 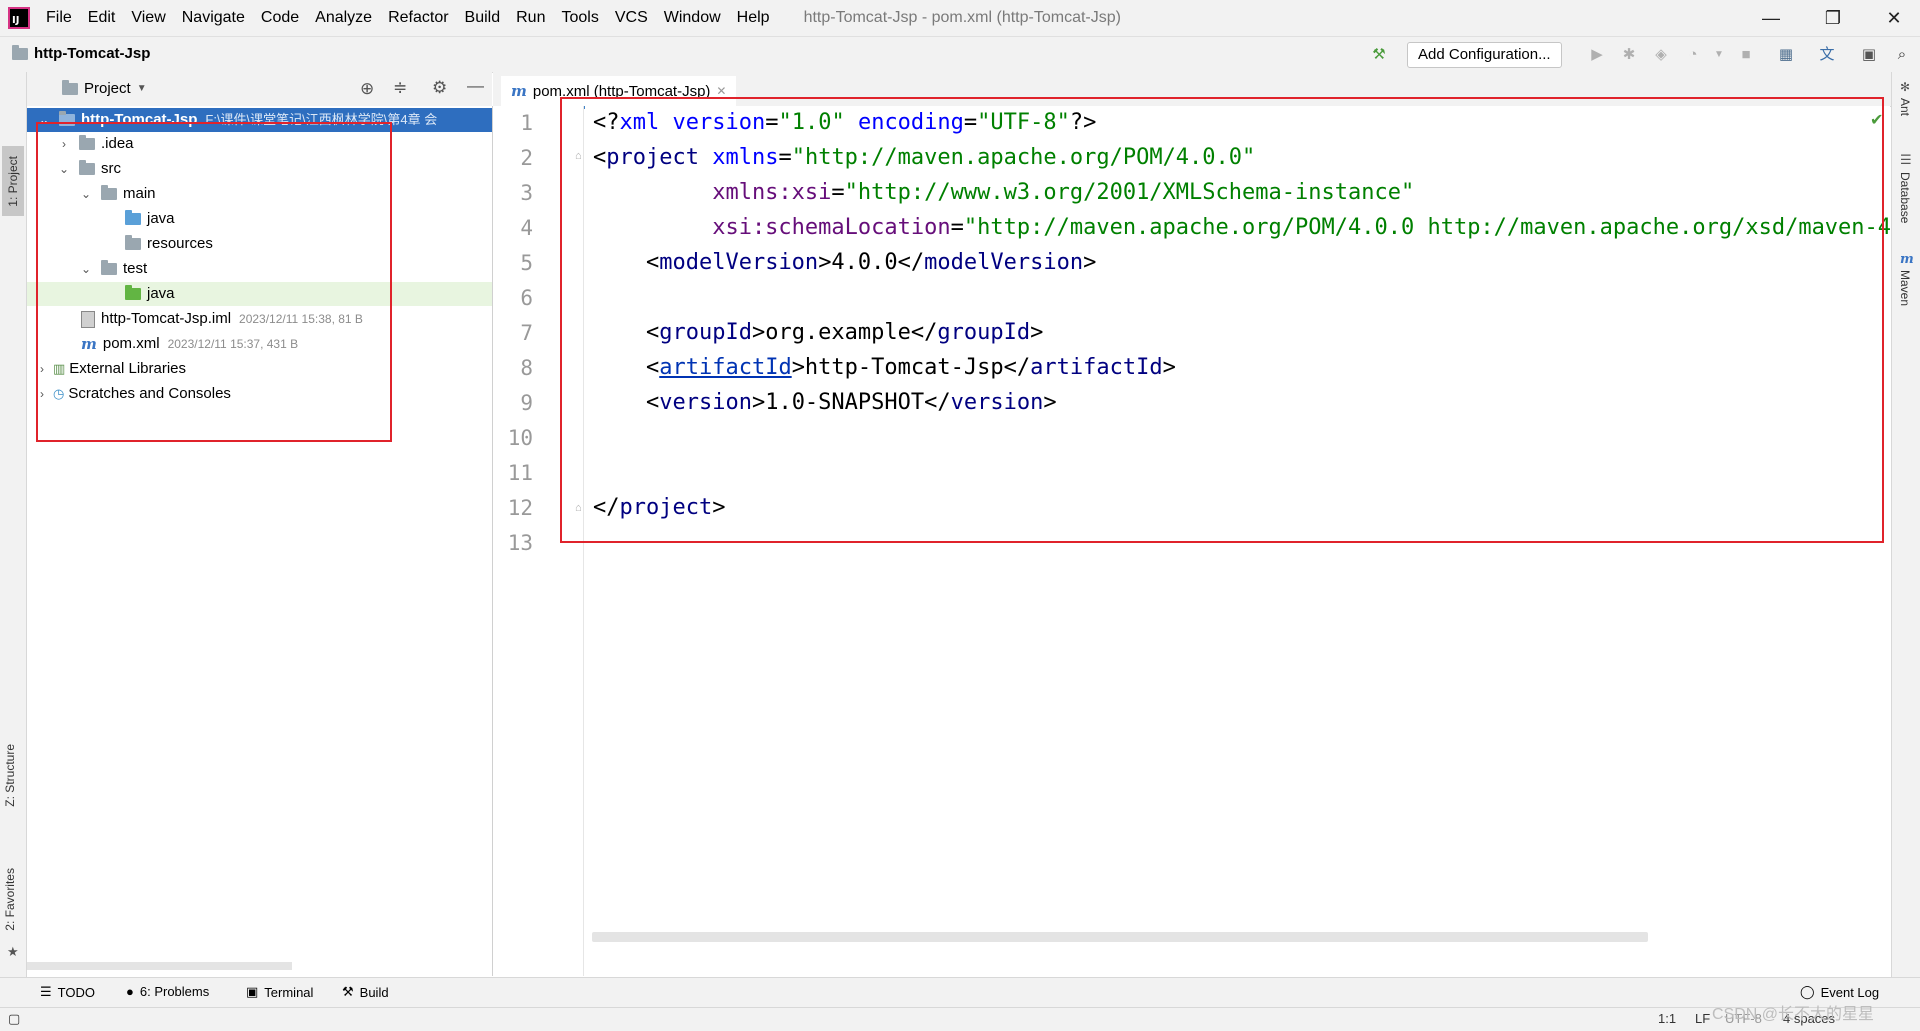 I want to click on project-view-selector: Project ▼, so click(x=104, y=88).